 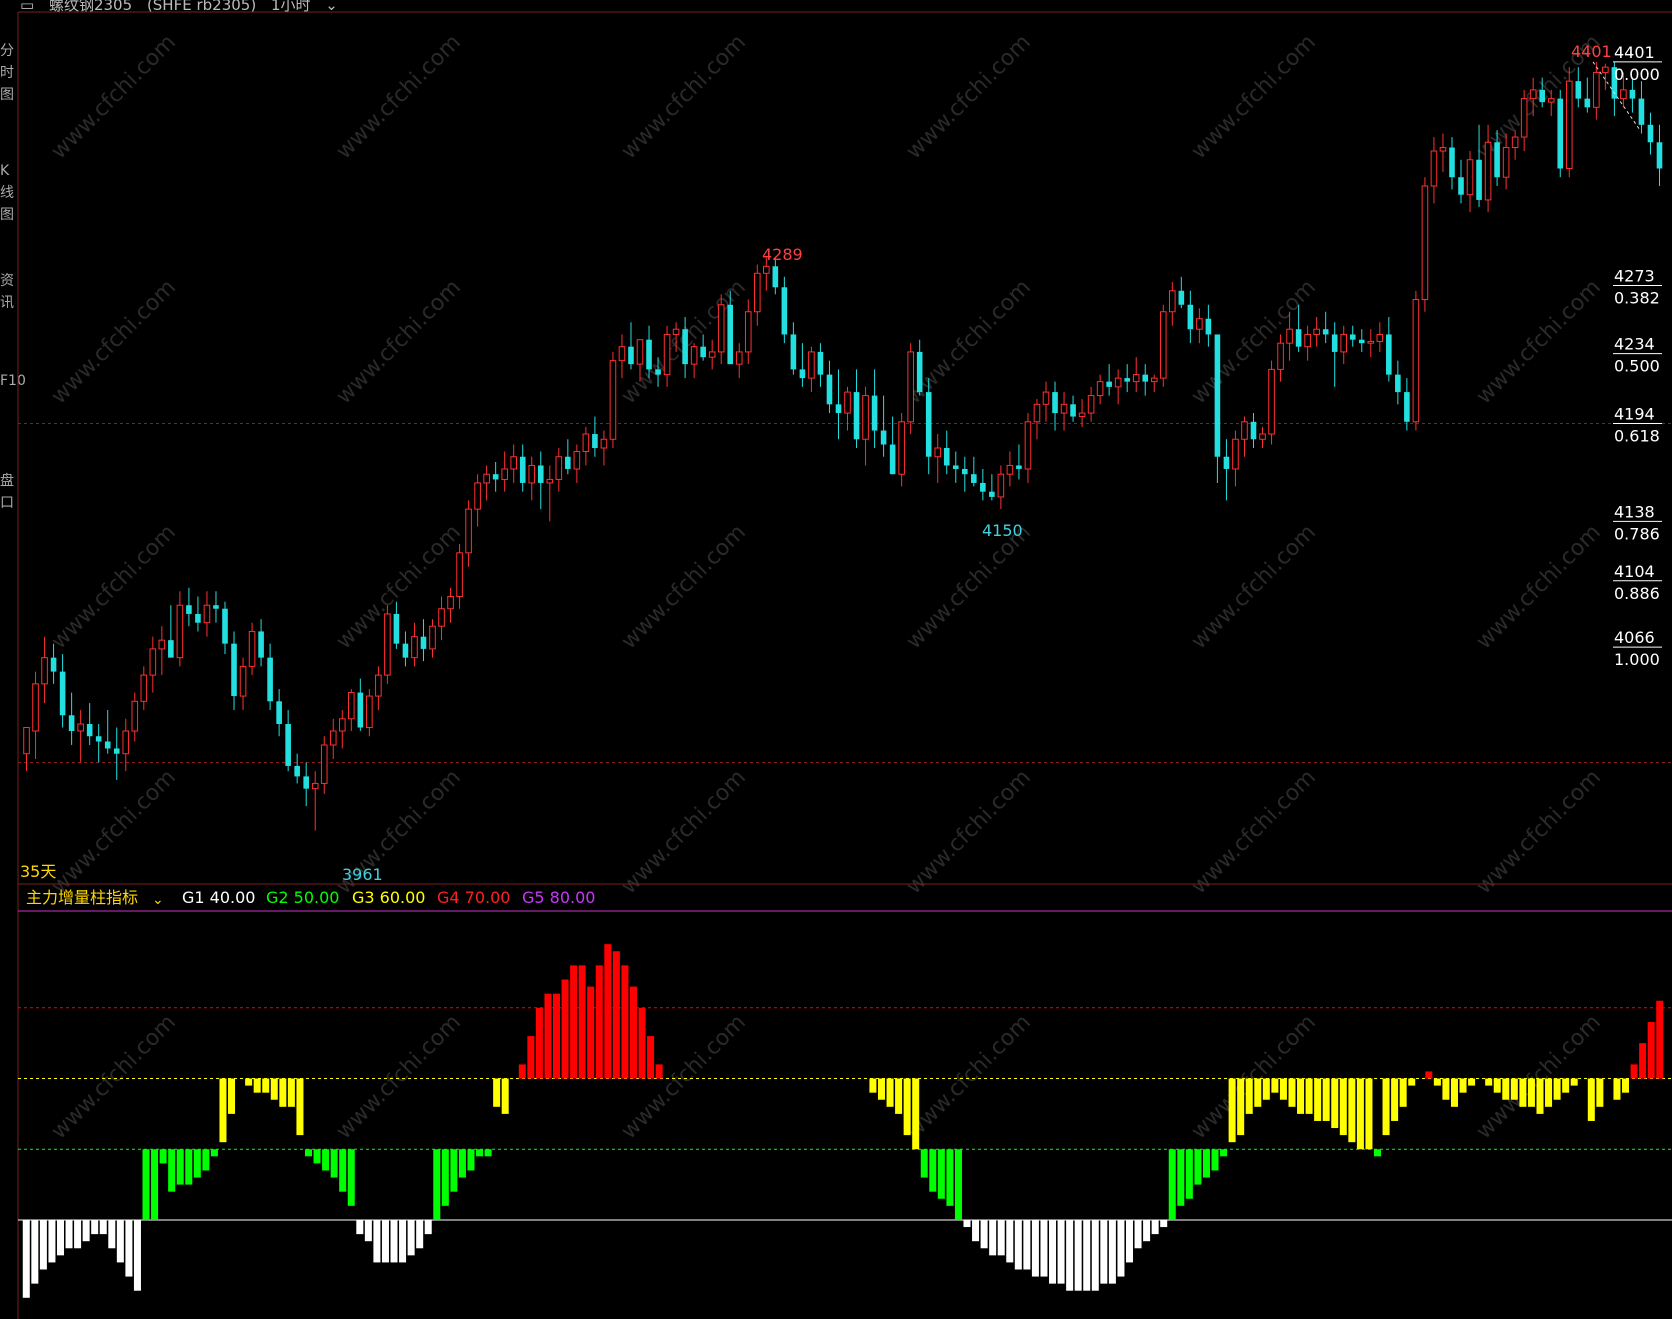 What do you see at coordinates (1634, 52) in the screenshot?
I see `fib-price-label: 4401` at bounding box center [1634, 52].